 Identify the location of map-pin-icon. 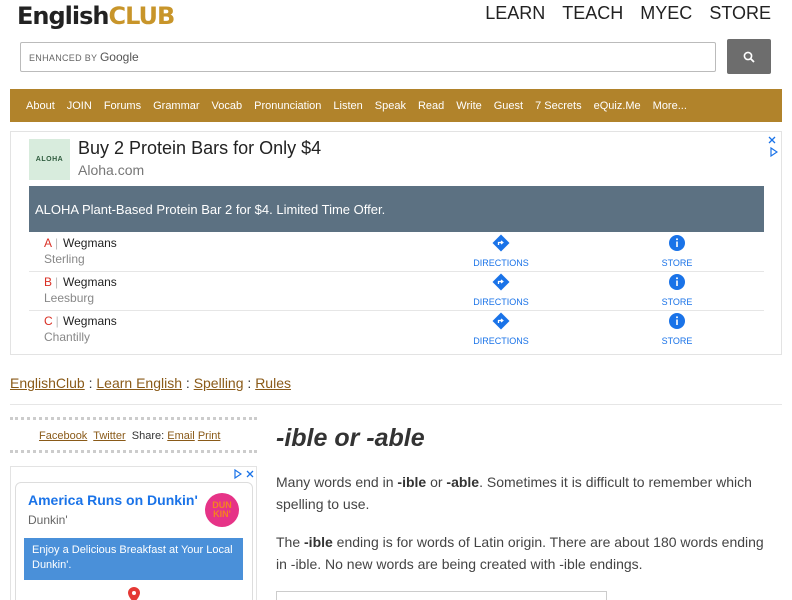
(134, 593).